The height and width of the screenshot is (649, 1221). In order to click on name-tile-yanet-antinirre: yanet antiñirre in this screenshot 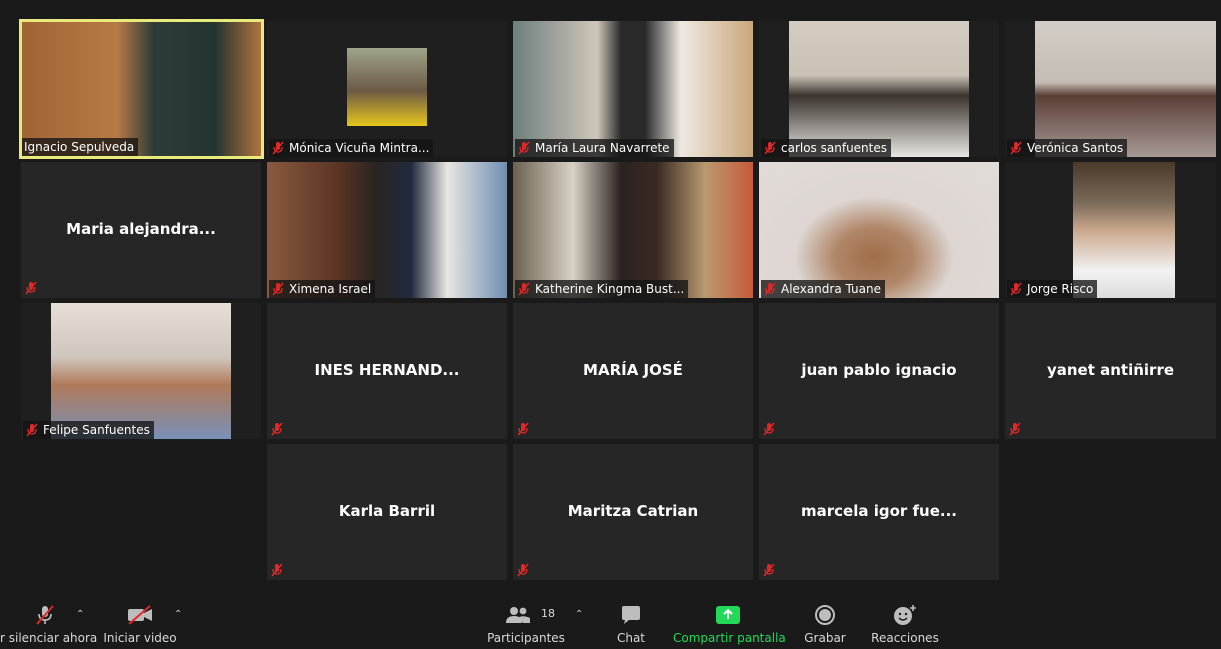, I will do `click(1110, 371)`.